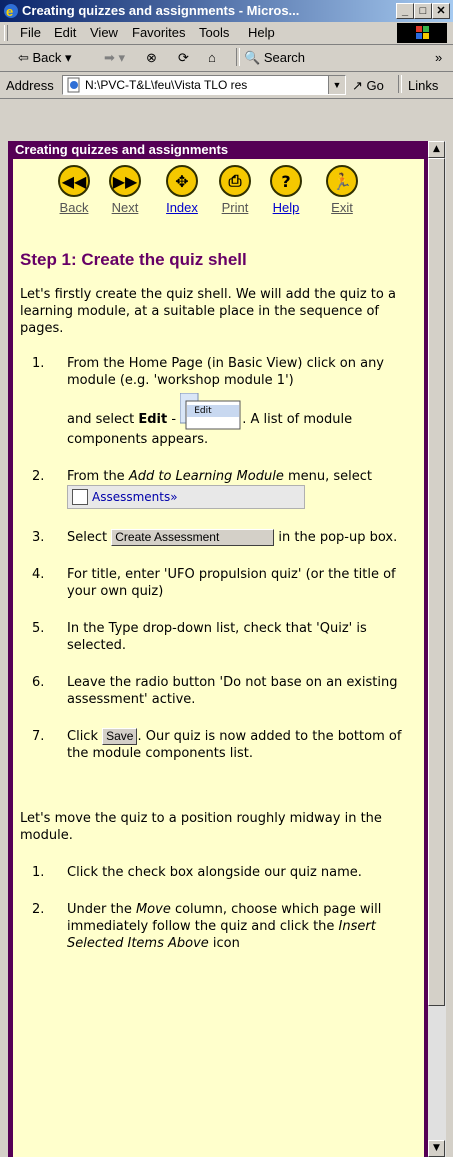 The height and width of the screenshot is (1157, 453). What do you see at coordinates (101, 909) in the screenshot?
I see `step-text-a: Under the` at bounding box center [101, 909].